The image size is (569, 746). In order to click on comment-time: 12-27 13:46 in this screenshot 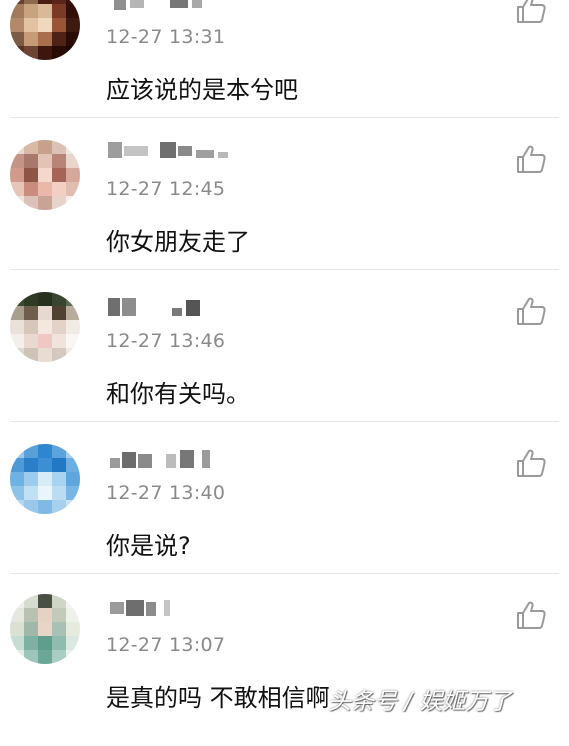, I will do `click(166, 341)`.